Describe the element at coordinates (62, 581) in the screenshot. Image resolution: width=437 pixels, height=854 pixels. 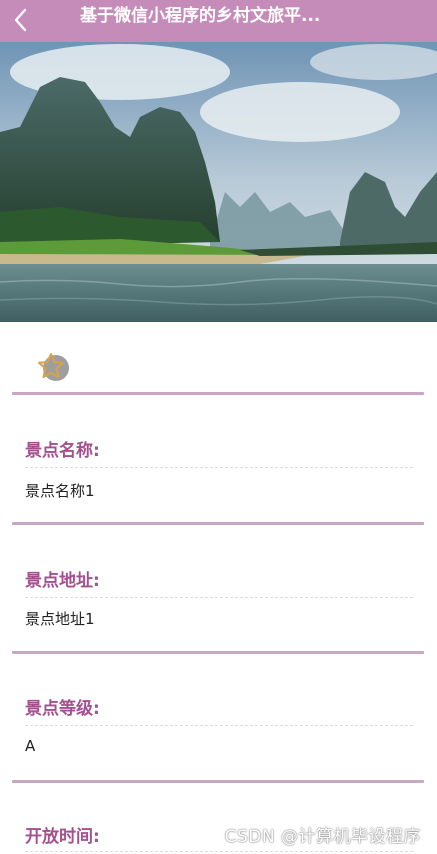
I see `field-label: 景点地址:` at that location.